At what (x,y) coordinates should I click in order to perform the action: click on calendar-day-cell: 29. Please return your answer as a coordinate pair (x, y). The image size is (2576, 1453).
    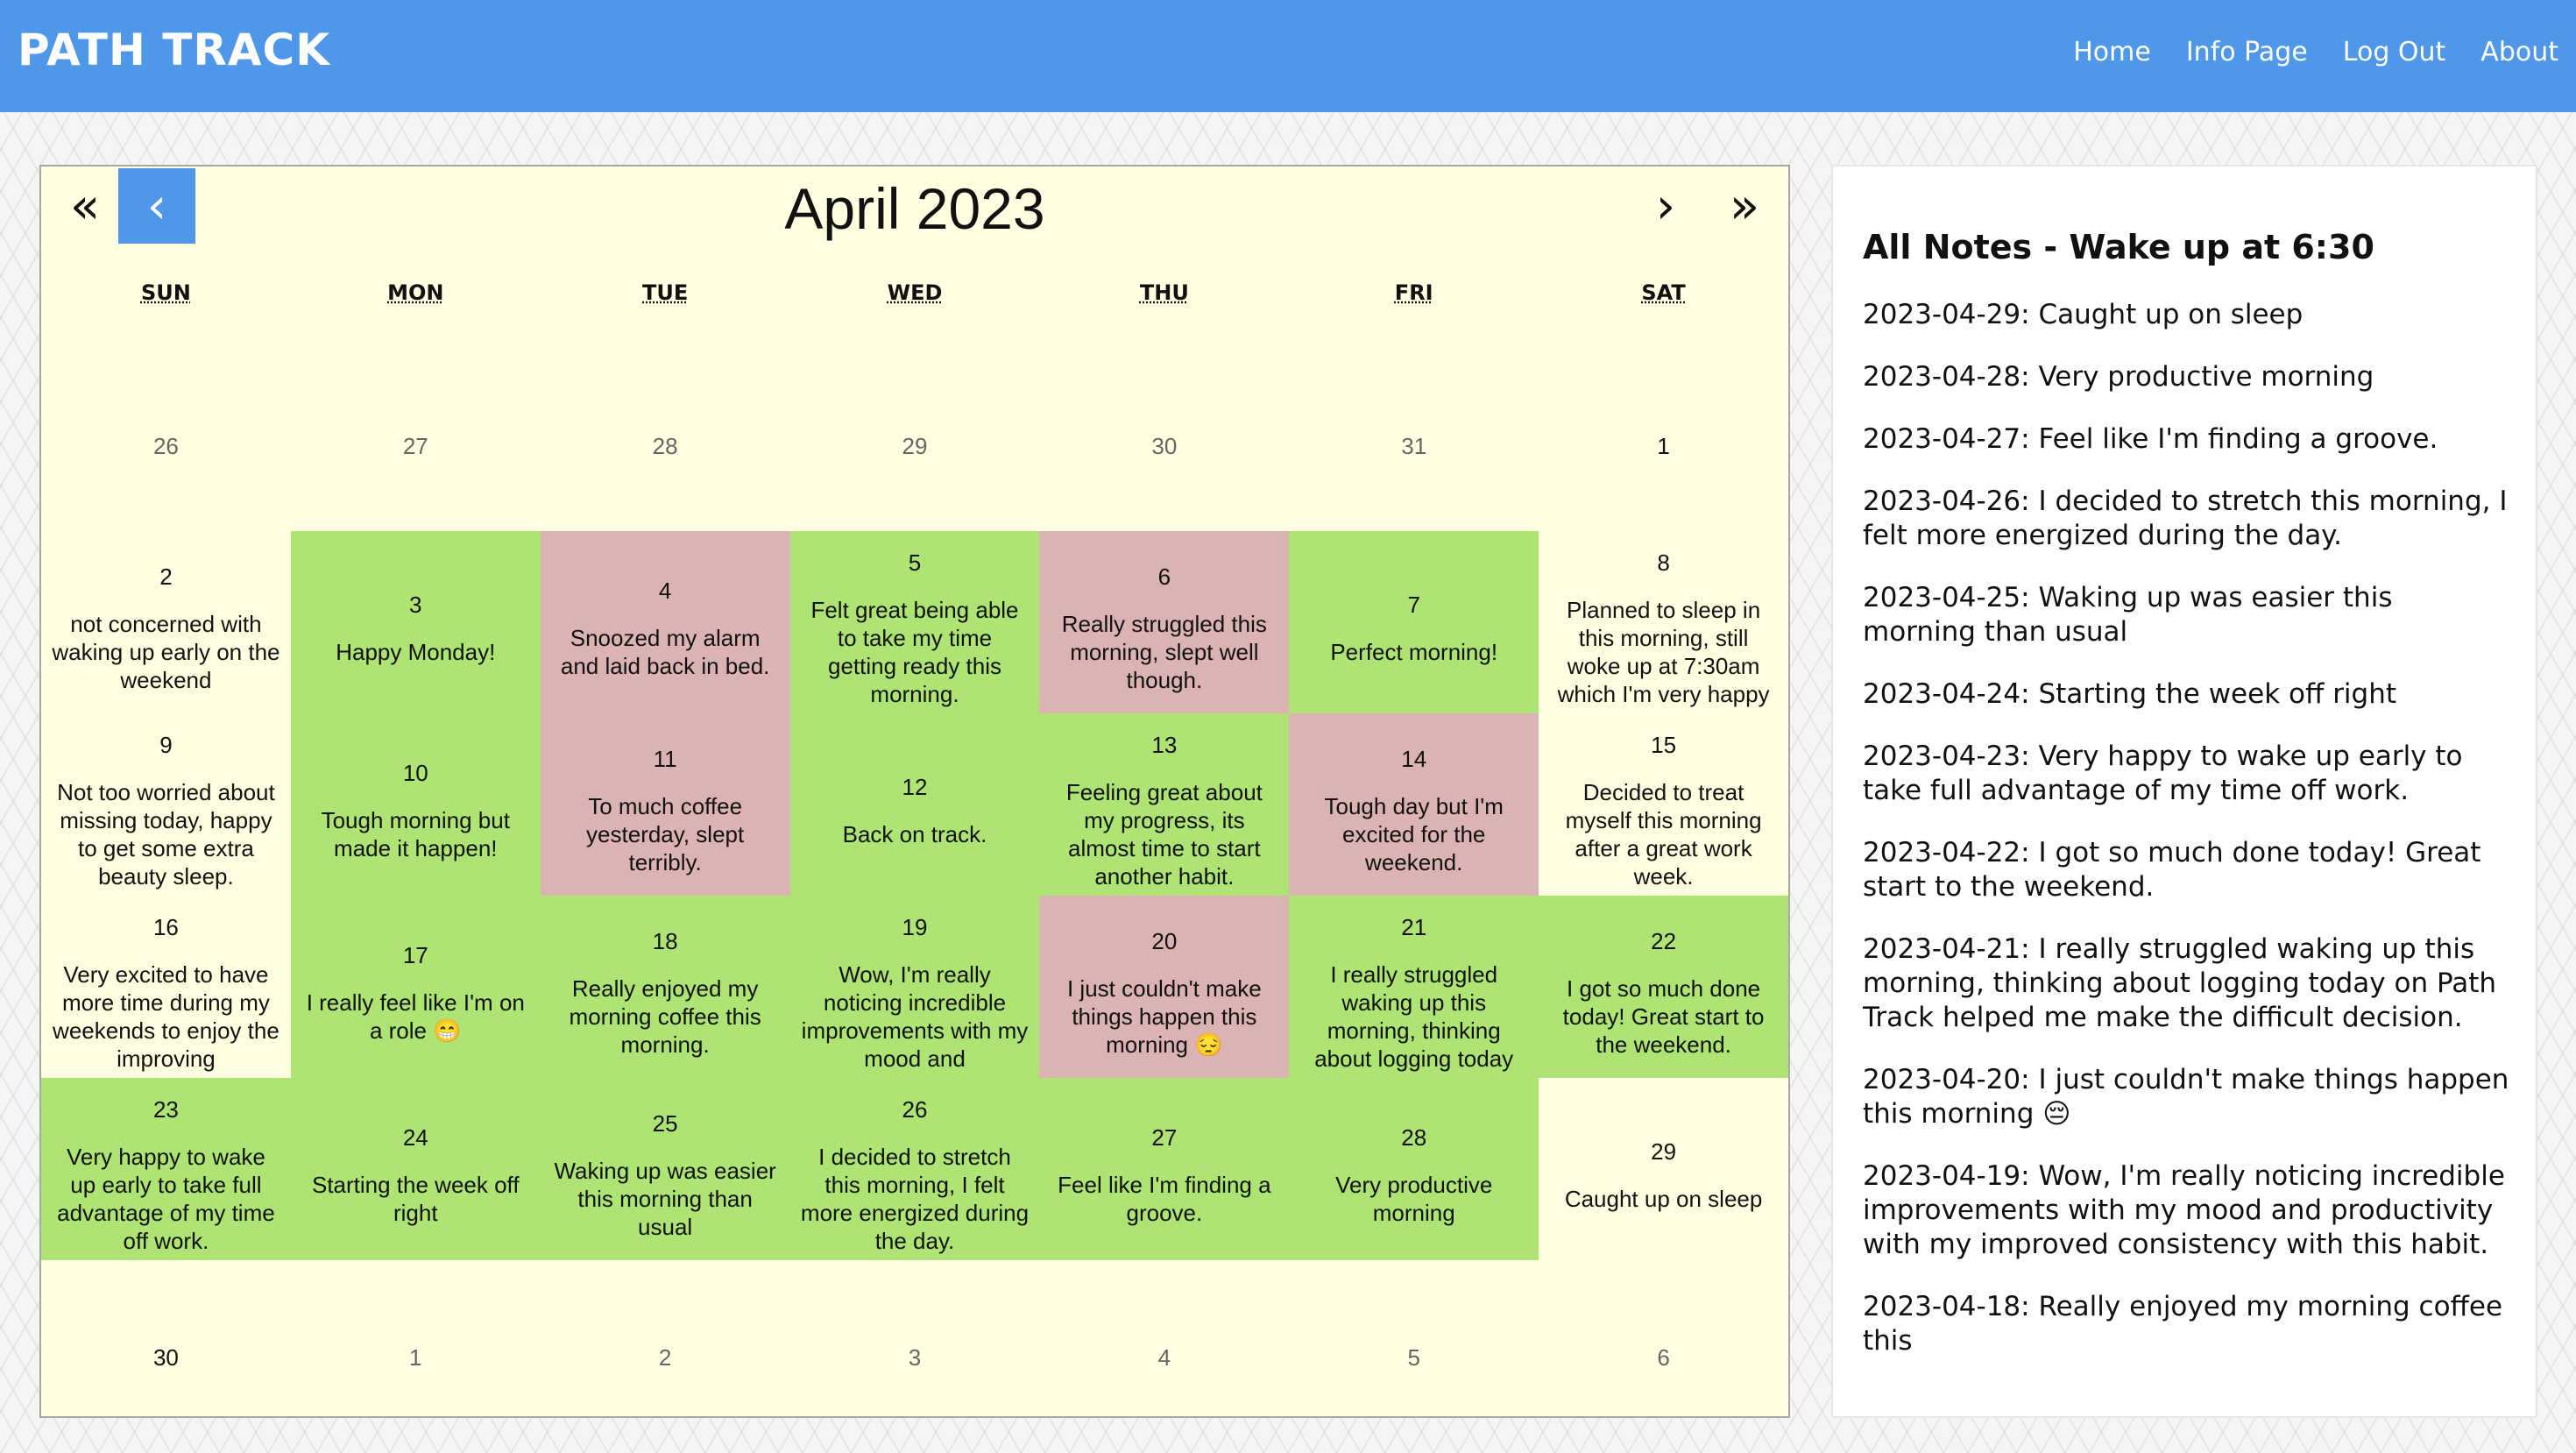
    Looking at the image, I should click on (915, 440).